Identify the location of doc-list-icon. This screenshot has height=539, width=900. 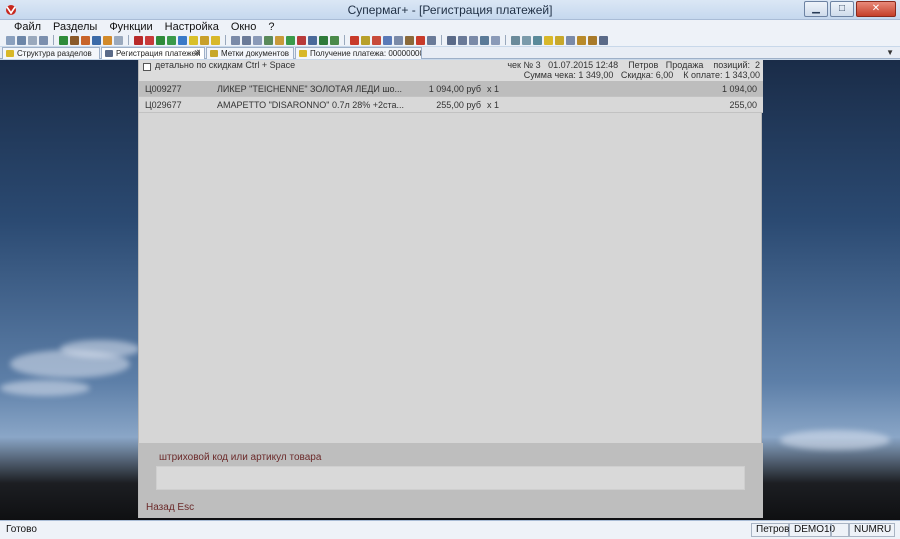
(462, 40).